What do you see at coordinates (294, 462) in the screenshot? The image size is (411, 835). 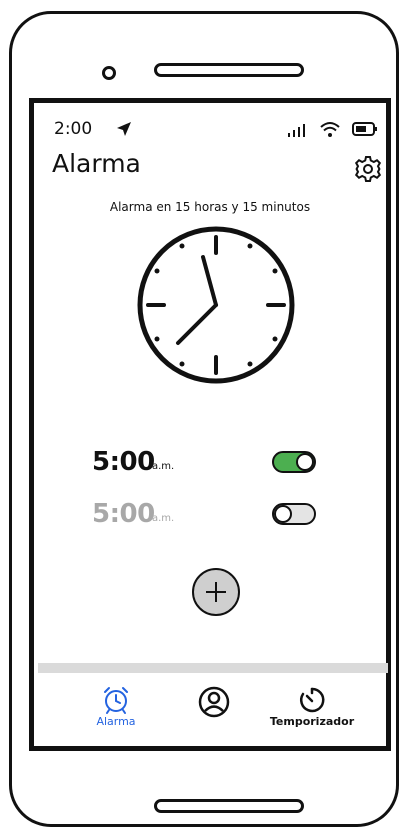 I see `alarm-toggle-on` at bounding box center [294, 462].